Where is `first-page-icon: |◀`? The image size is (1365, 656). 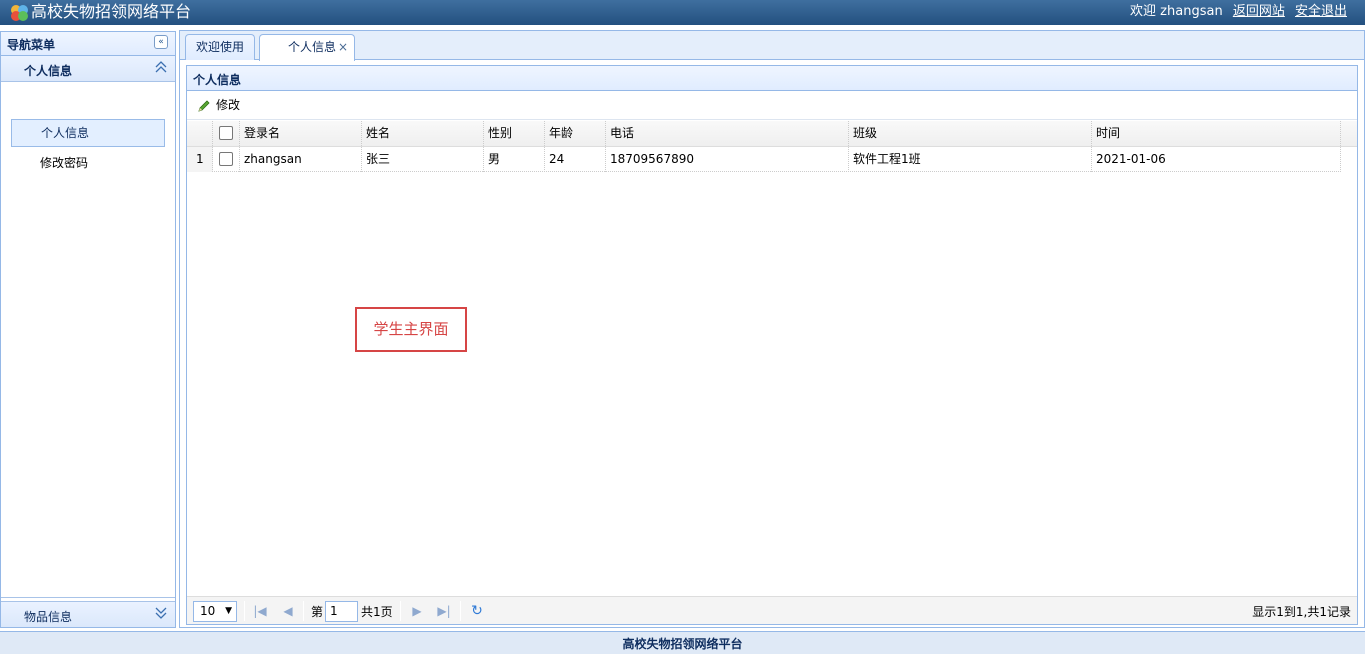
first-page-icon: |◀ is located at coordinates (260, 611).